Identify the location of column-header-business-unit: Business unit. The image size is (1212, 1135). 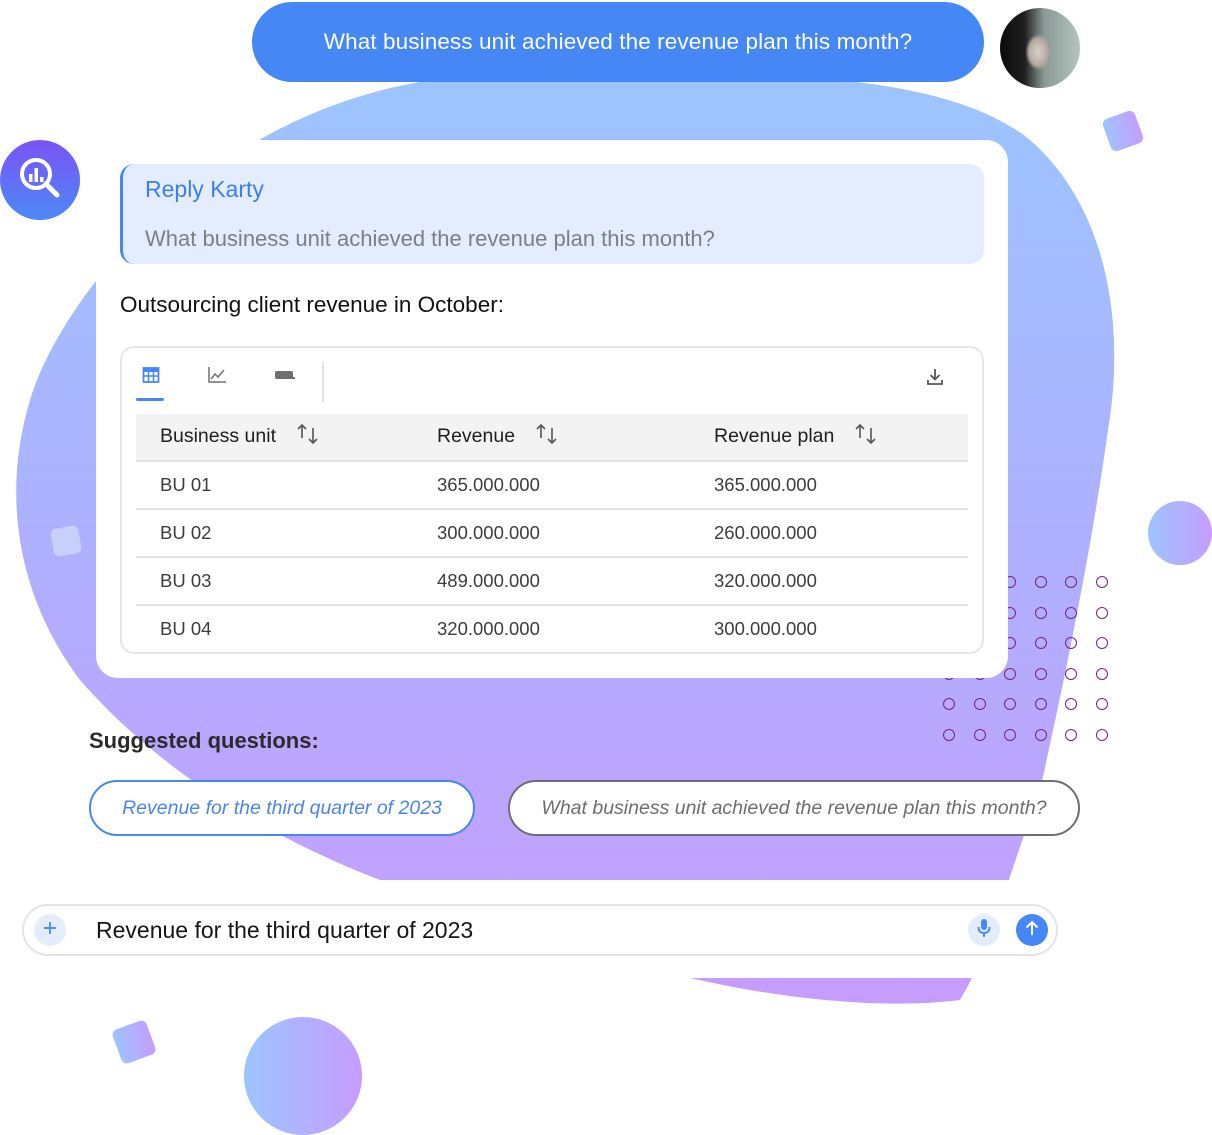
(274, 438).